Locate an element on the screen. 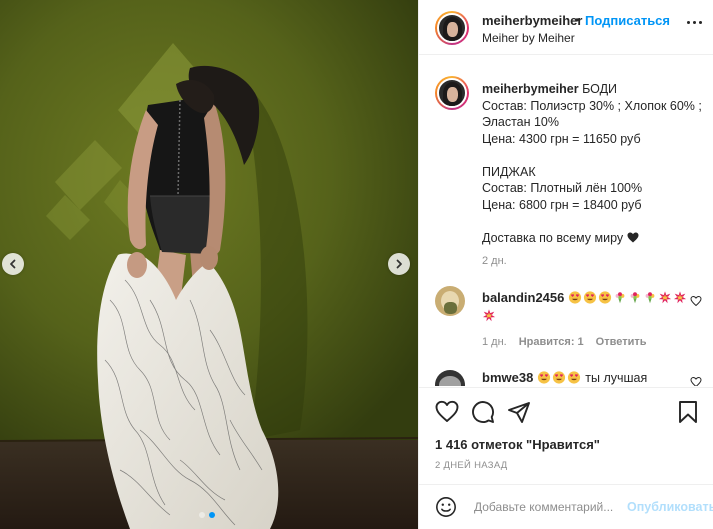 The height and width of the screenshot is (529, 713). add-comment-bar: Опубликовать is located at coordinates (566, 506).